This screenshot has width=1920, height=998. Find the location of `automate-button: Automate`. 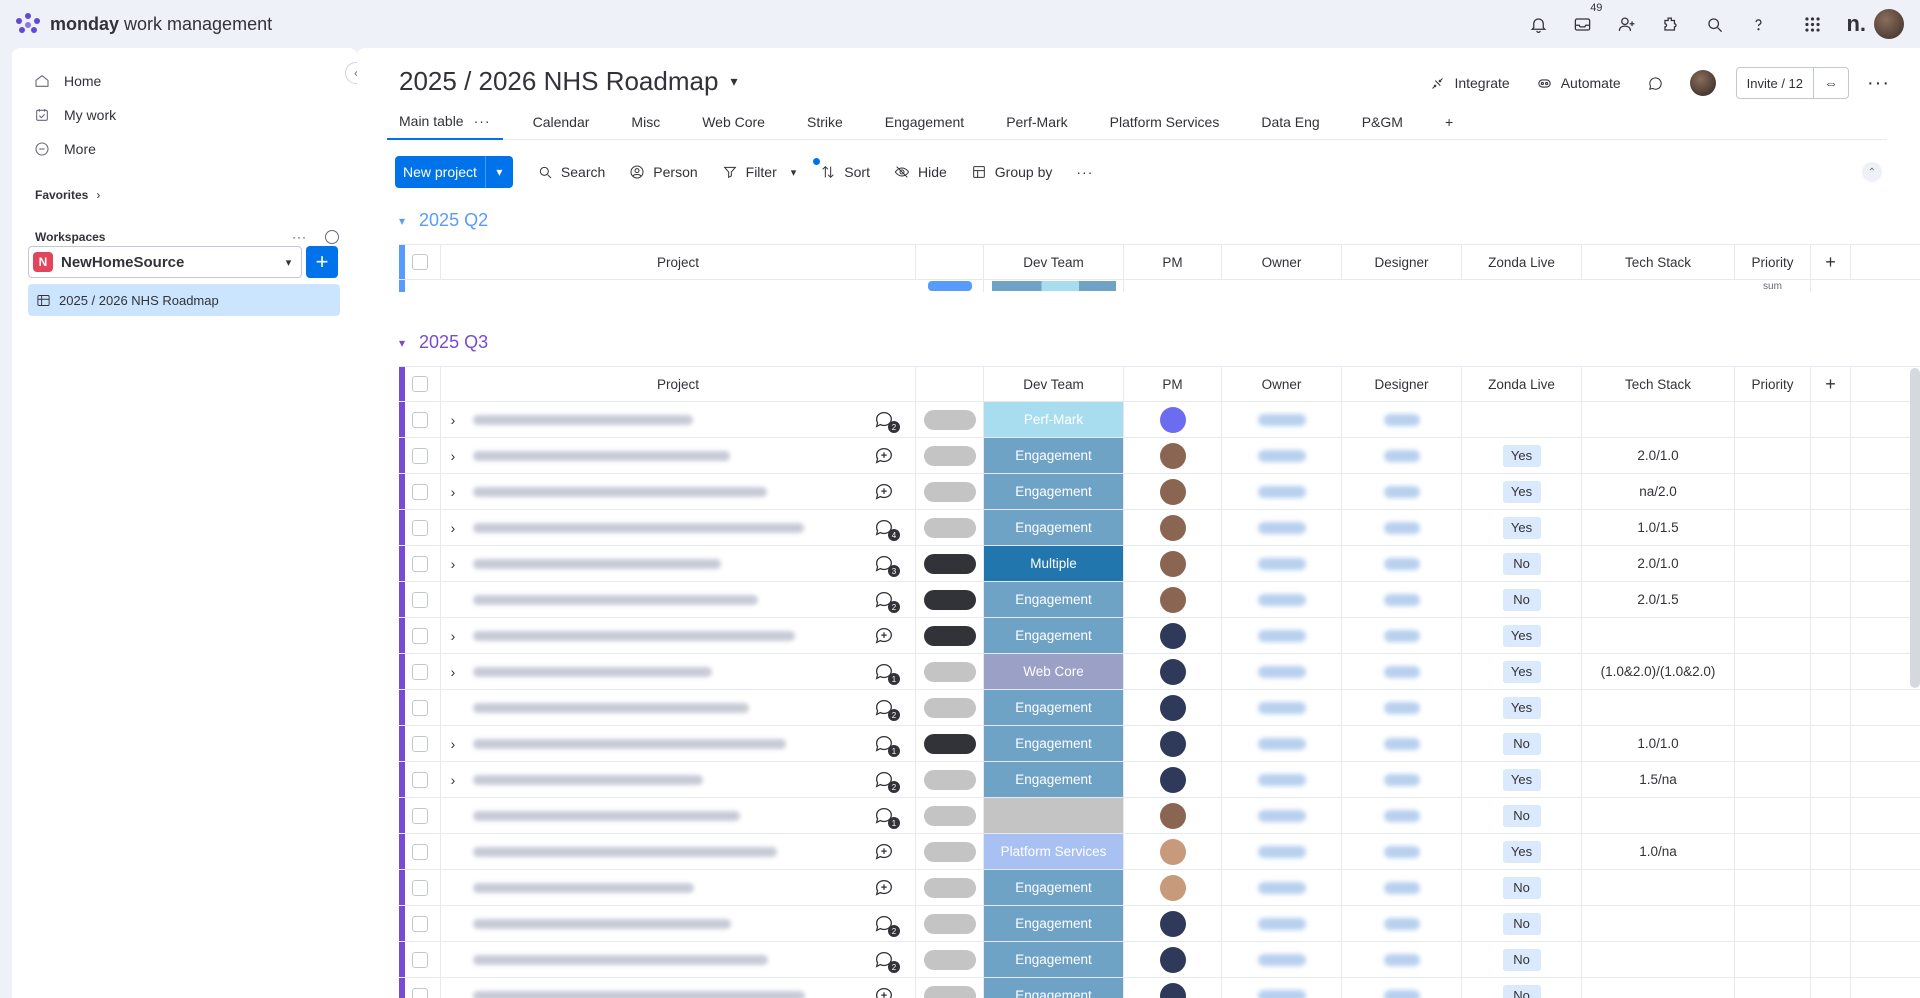

automate-button: Automate is located at coordinates (1578, 83).